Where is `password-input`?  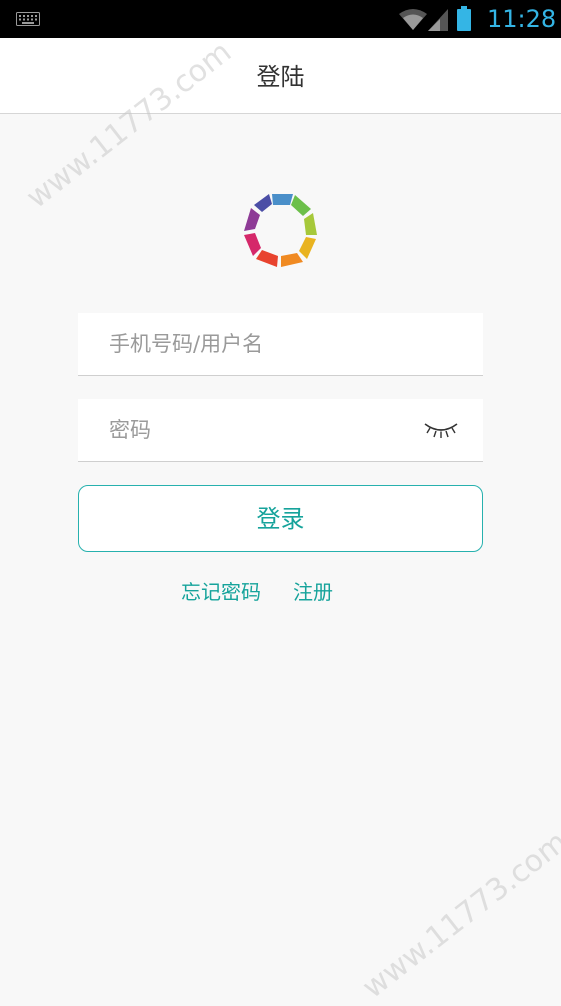
password-input is located at coordinates (258, 430).